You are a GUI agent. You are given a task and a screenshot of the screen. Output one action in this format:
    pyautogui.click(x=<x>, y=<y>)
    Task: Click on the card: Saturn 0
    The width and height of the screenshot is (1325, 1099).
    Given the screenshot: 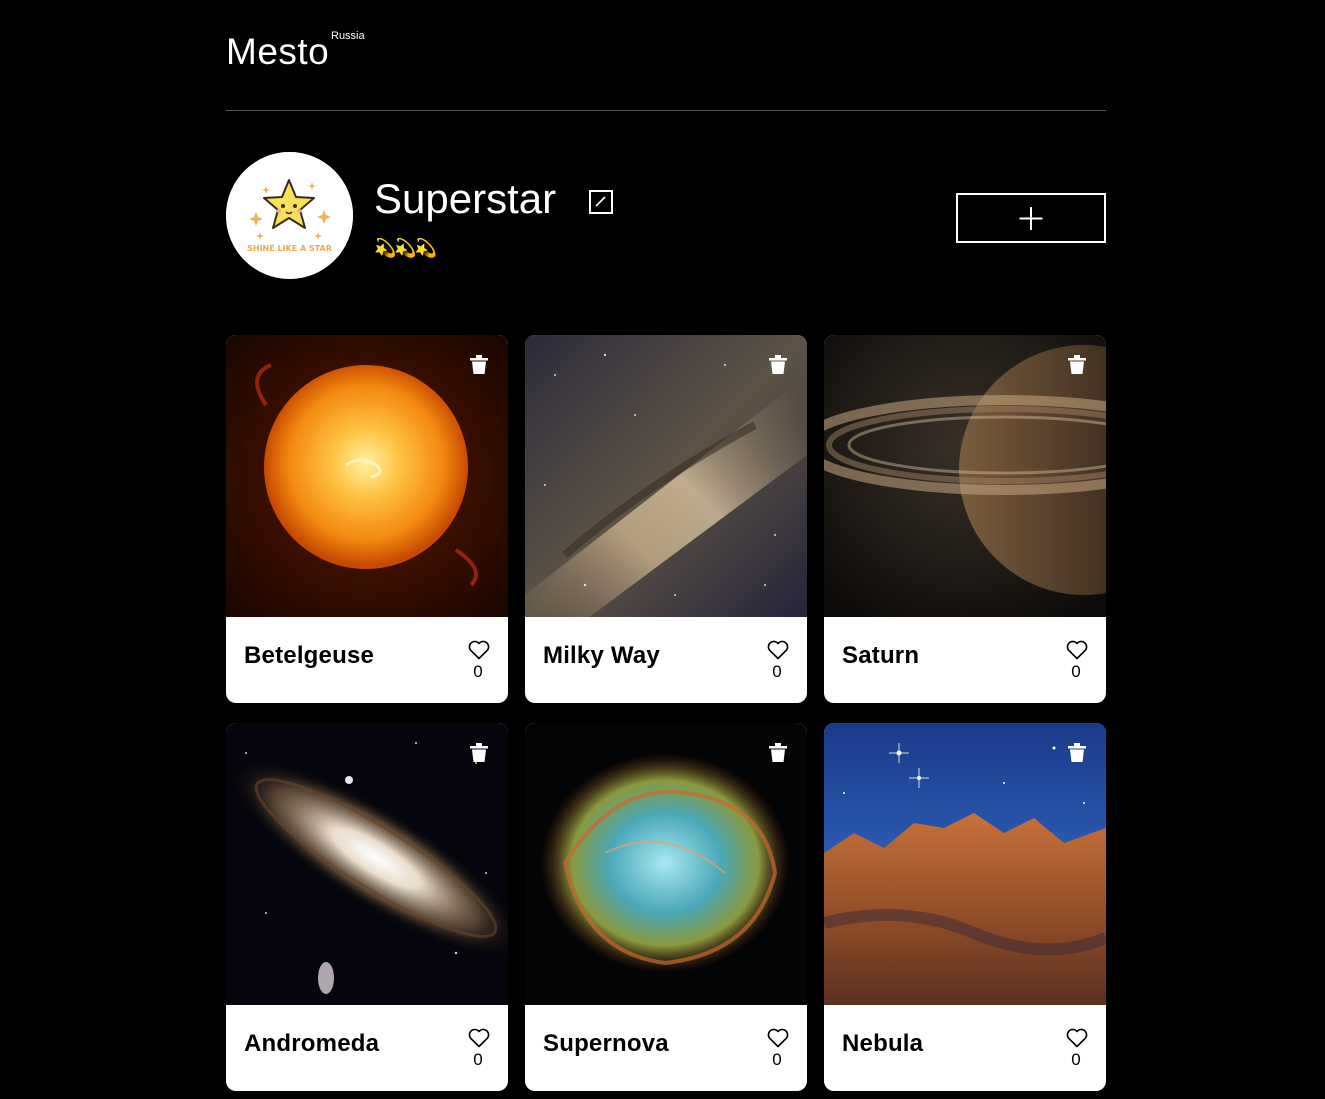 What is the action you would take?
    pyautogui.click(x=965, y=519)
    